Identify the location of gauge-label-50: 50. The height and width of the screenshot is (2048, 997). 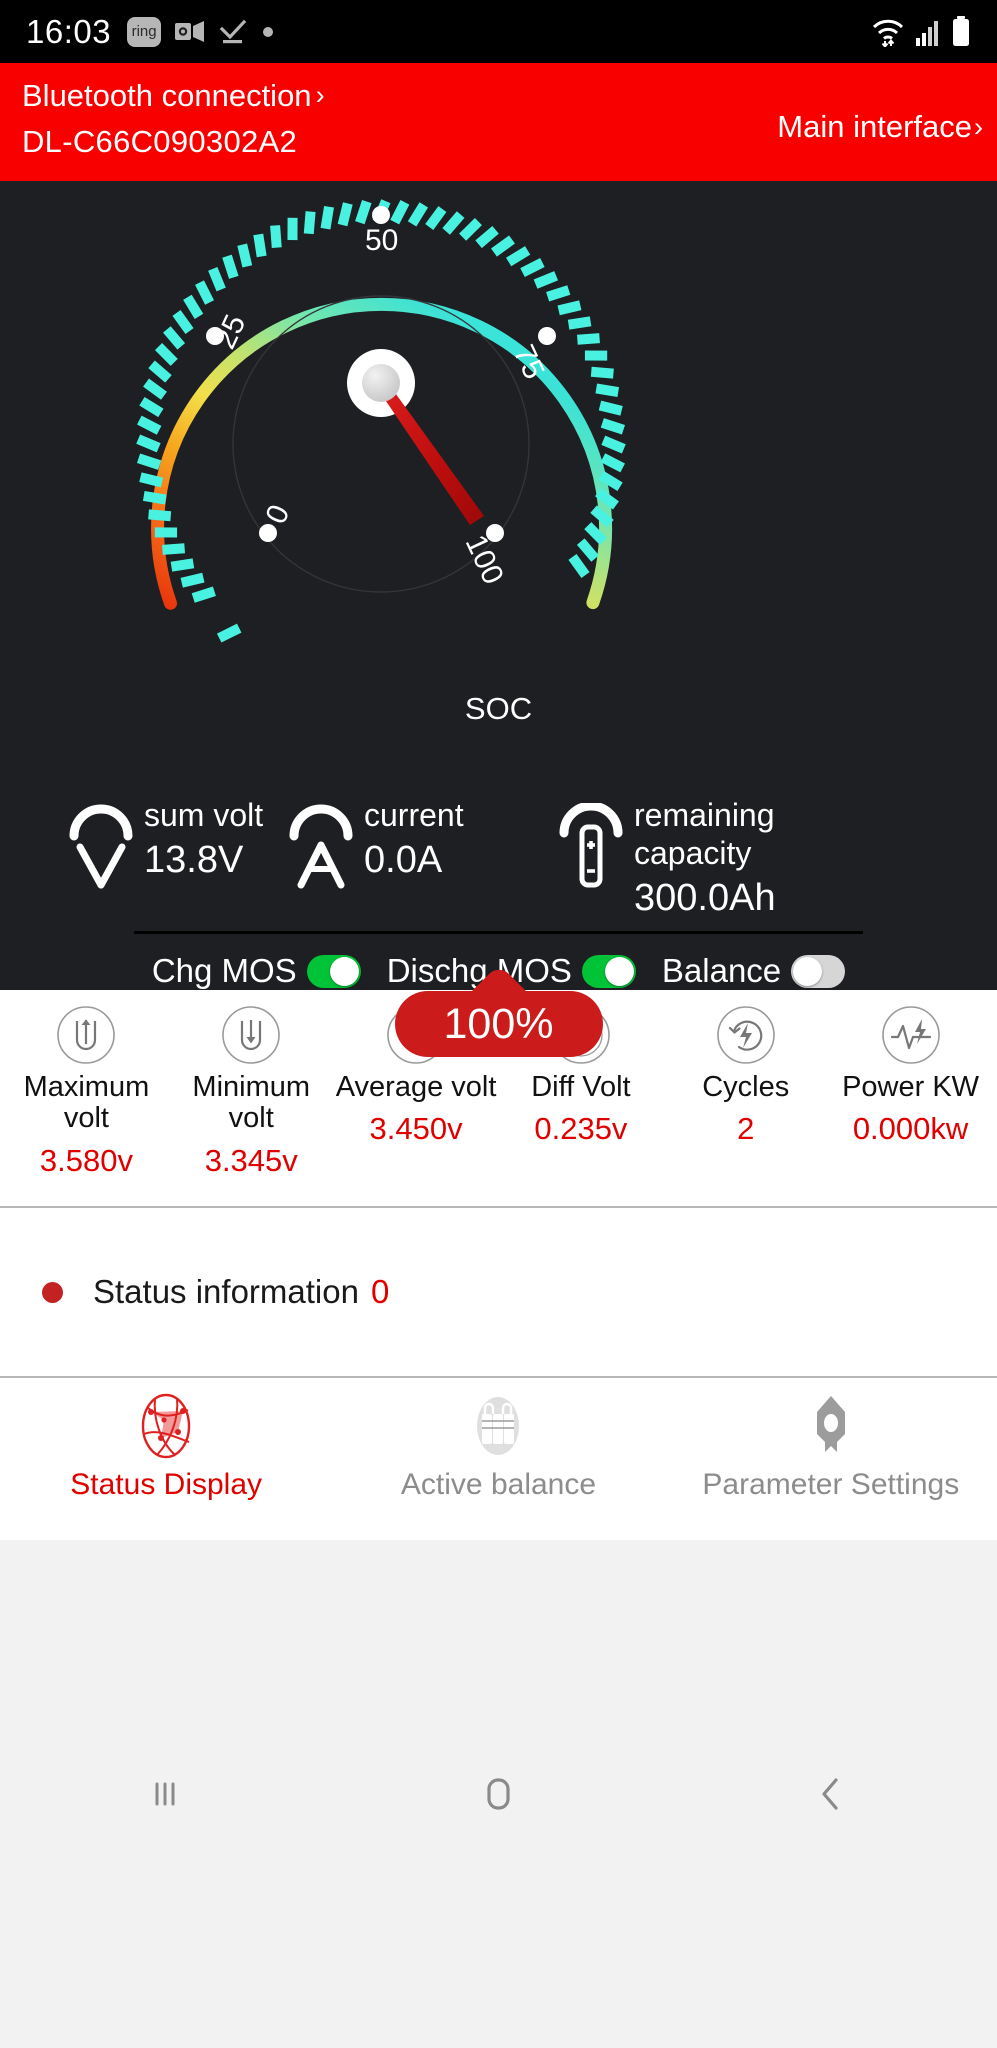
(381, 240).